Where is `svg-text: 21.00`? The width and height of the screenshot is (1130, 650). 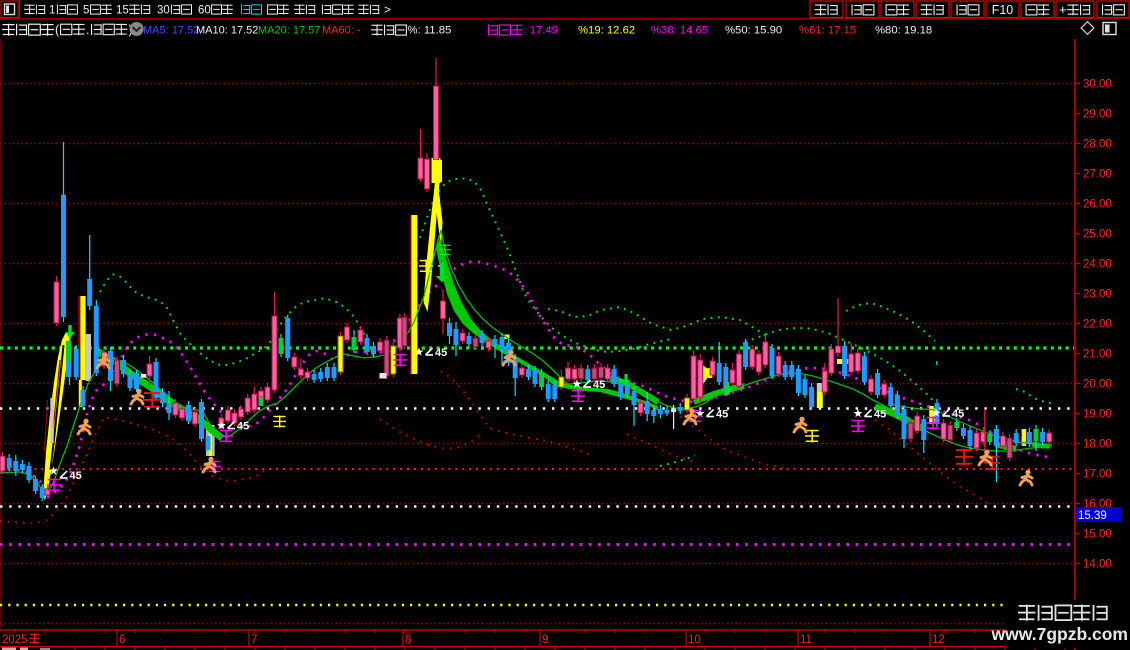 svg-text: 21.00 is located at coordinates (1097, 355).